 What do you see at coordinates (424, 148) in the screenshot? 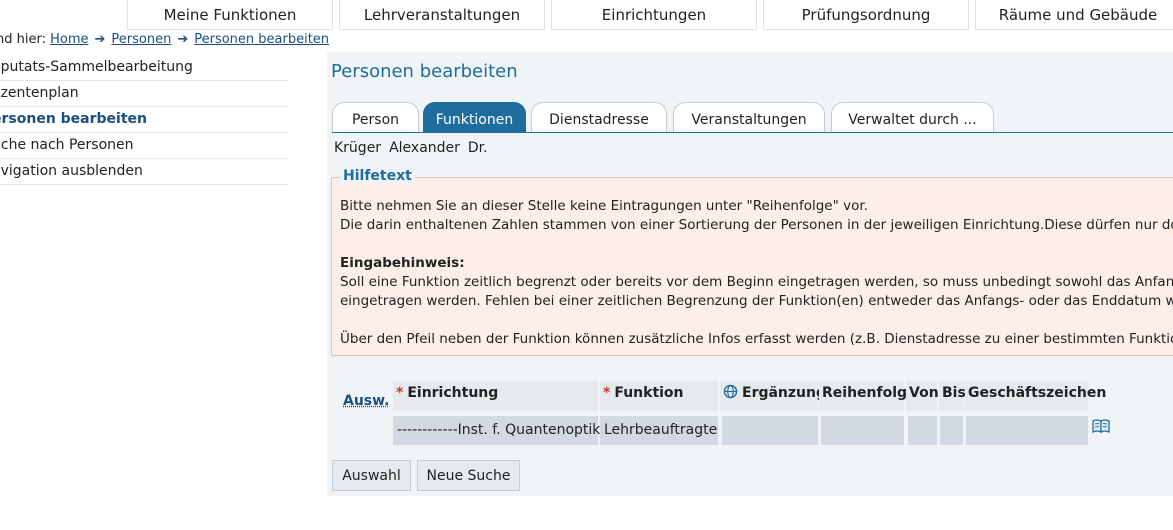
I see `person-first-name: Alexander` at bounding box center [424, 148].